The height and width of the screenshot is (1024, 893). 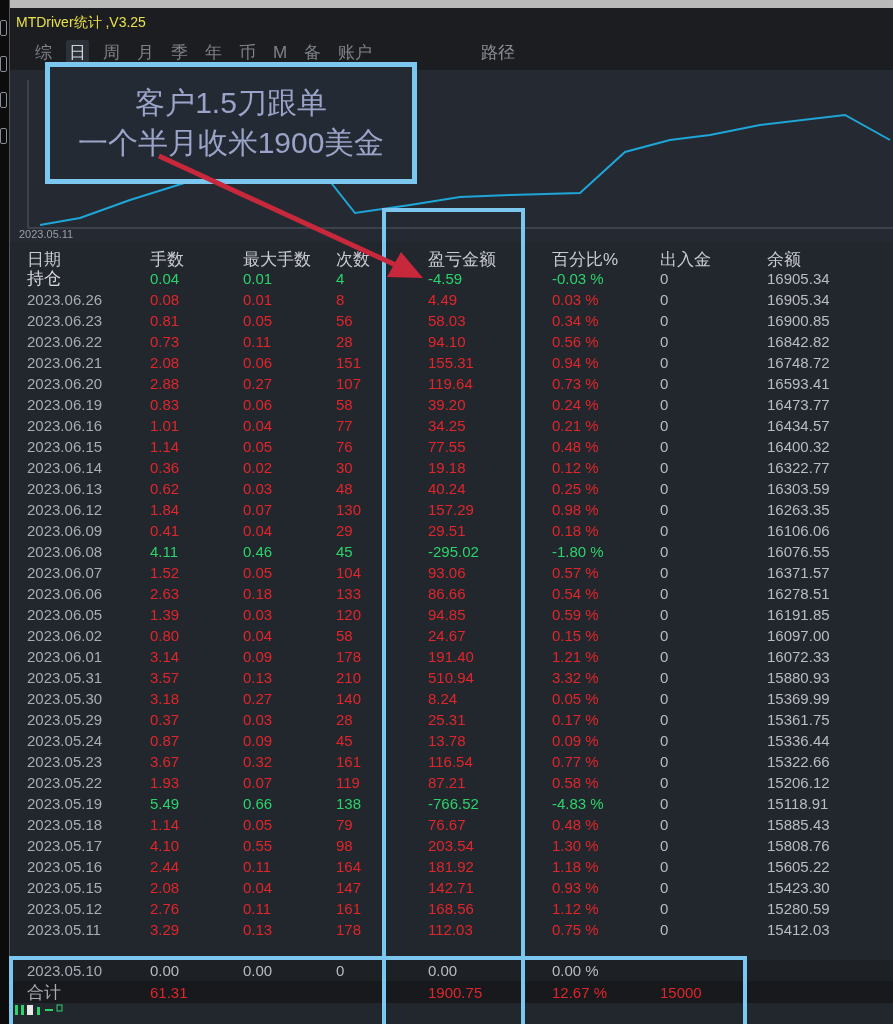 What do you see at coordinates (576, 299) in the screenshot?
I see `table-cell-text: 0.03 %` at bounding box center [576, 299].